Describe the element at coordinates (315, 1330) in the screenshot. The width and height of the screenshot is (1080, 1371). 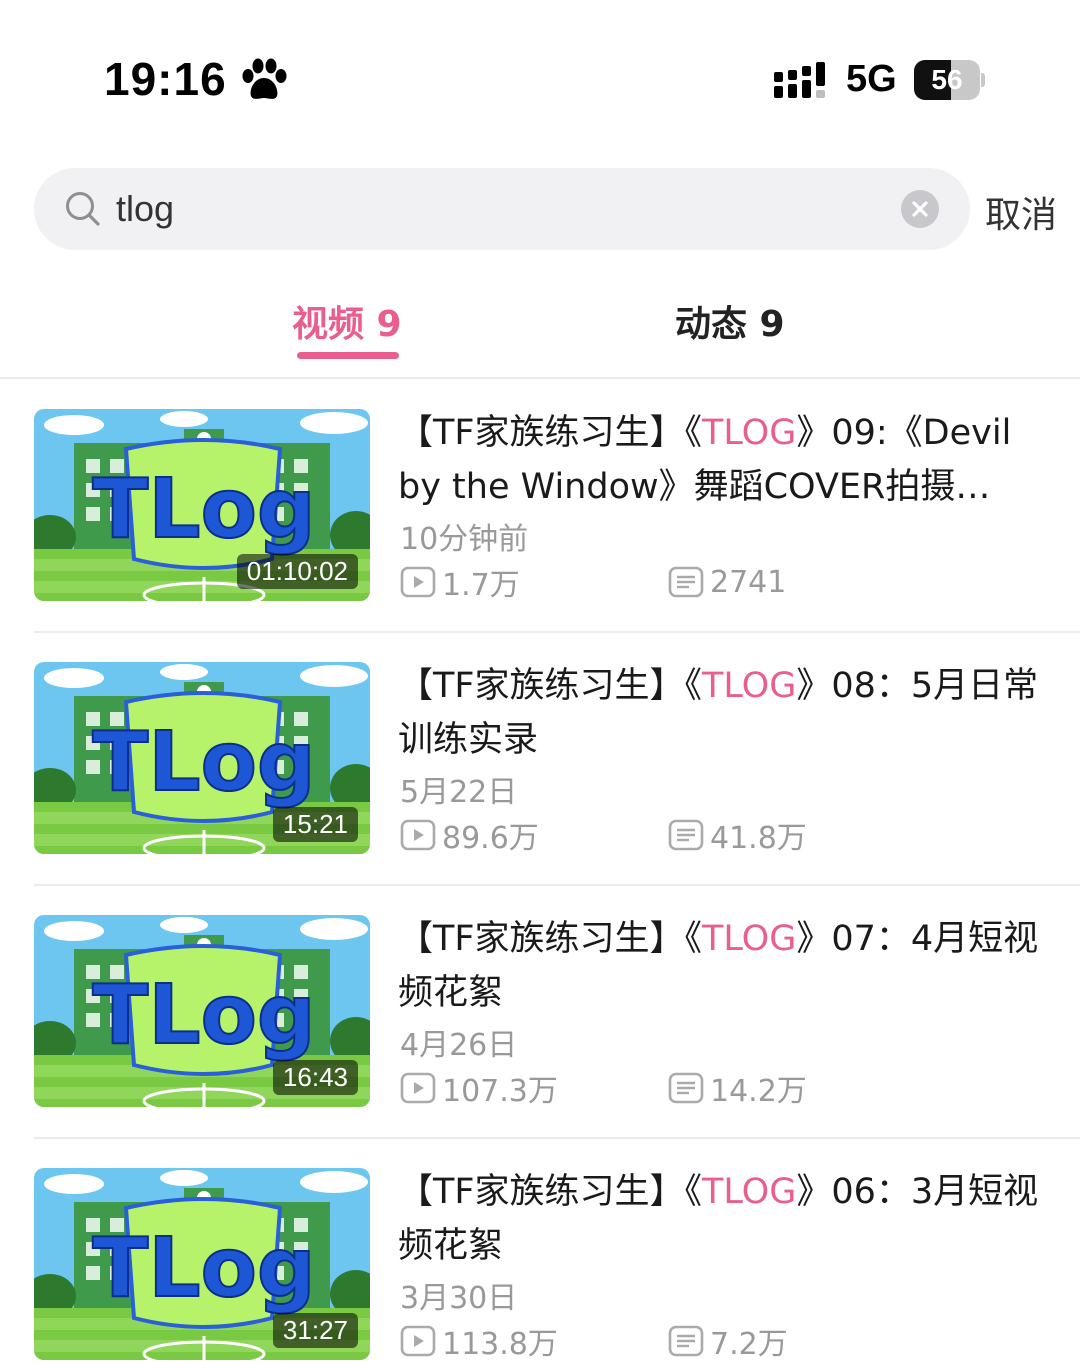
I see `video-duration: 31:27` at that location.